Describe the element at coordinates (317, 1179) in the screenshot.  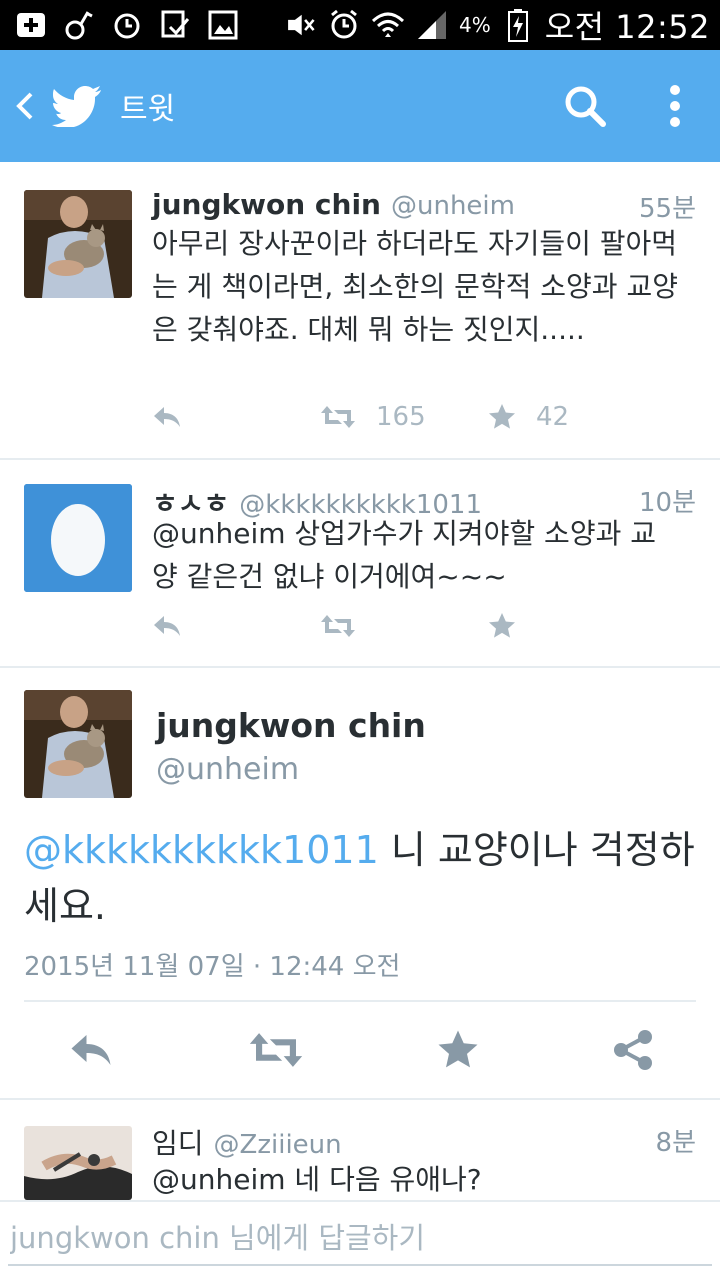
I see `tweet-text: @unheim 네 다음 유애나?` at that location.